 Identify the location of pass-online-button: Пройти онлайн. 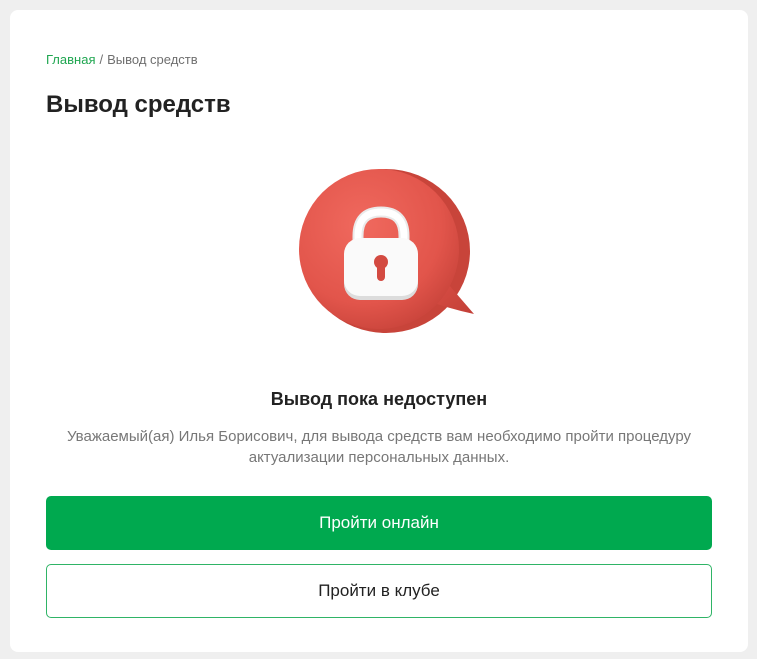
(379, 523).